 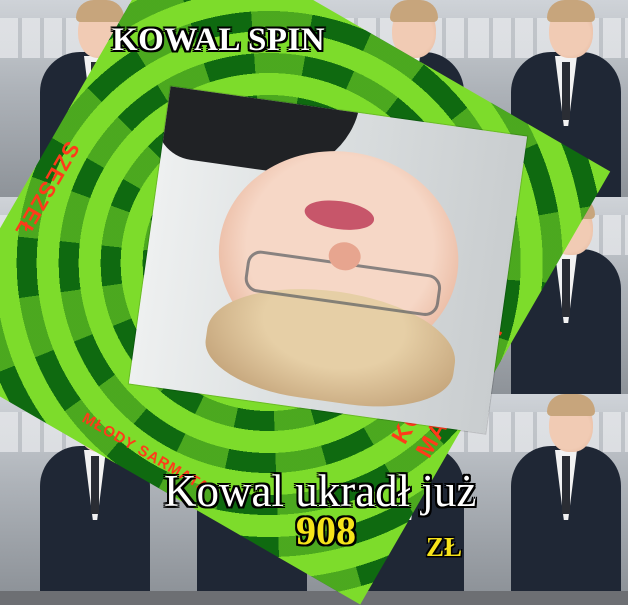 I want to click on page-title: KOWAL SPIN, so click(x=219, y=40).